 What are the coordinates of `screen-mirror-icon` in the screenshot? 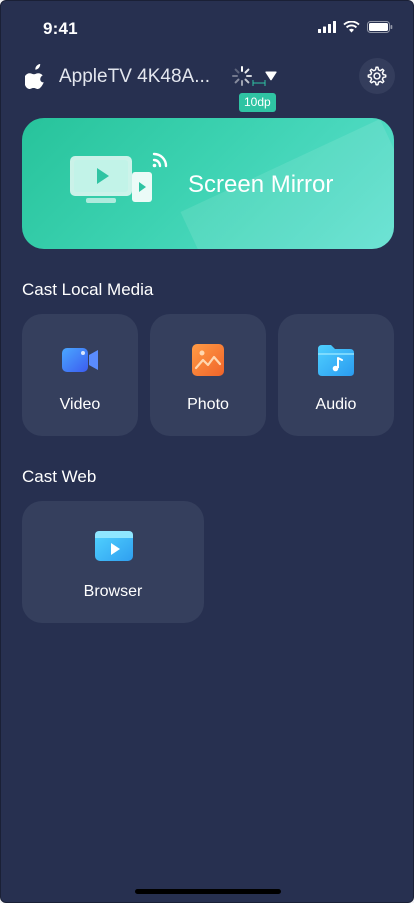 It's located at (119, 177).